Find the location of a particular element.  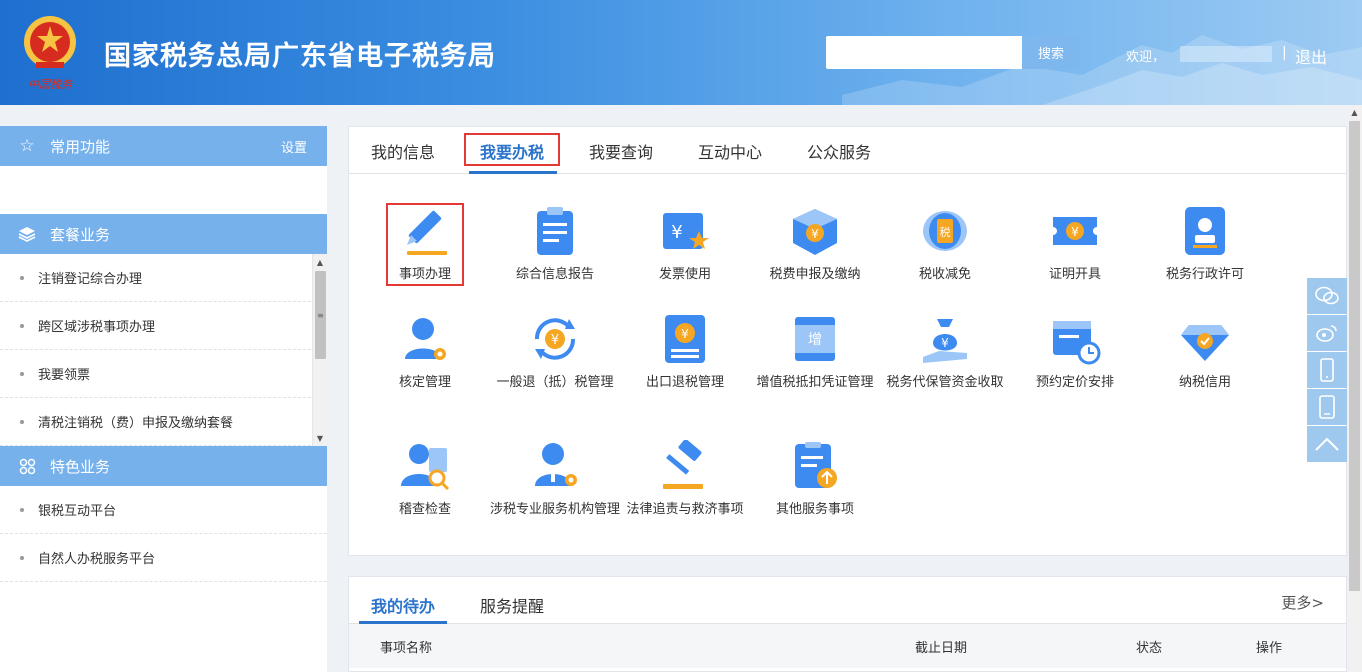

money-bag-icon: ¥ is located at coordinates (945, 341).